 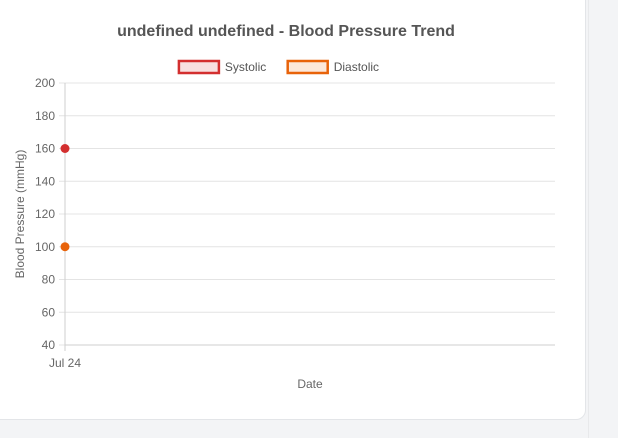 I want to click on y-tick-label: 80, so click(x=49, y=280).